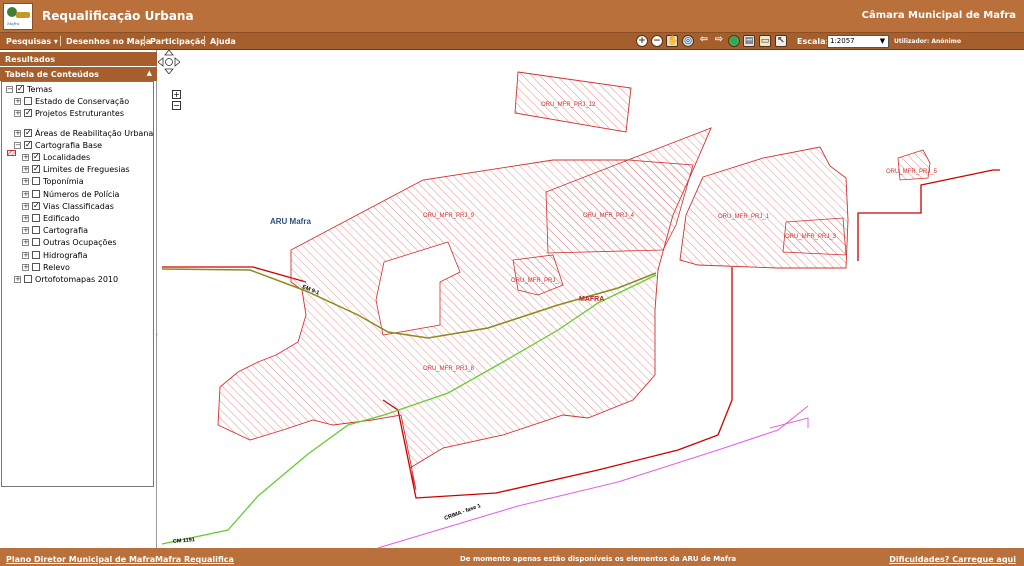 The height and width of the screenshot is (566, 1024). Describe the element at coordinates (178, 41) in the screenshot. I see `menu-participacao: Participação` at that location.